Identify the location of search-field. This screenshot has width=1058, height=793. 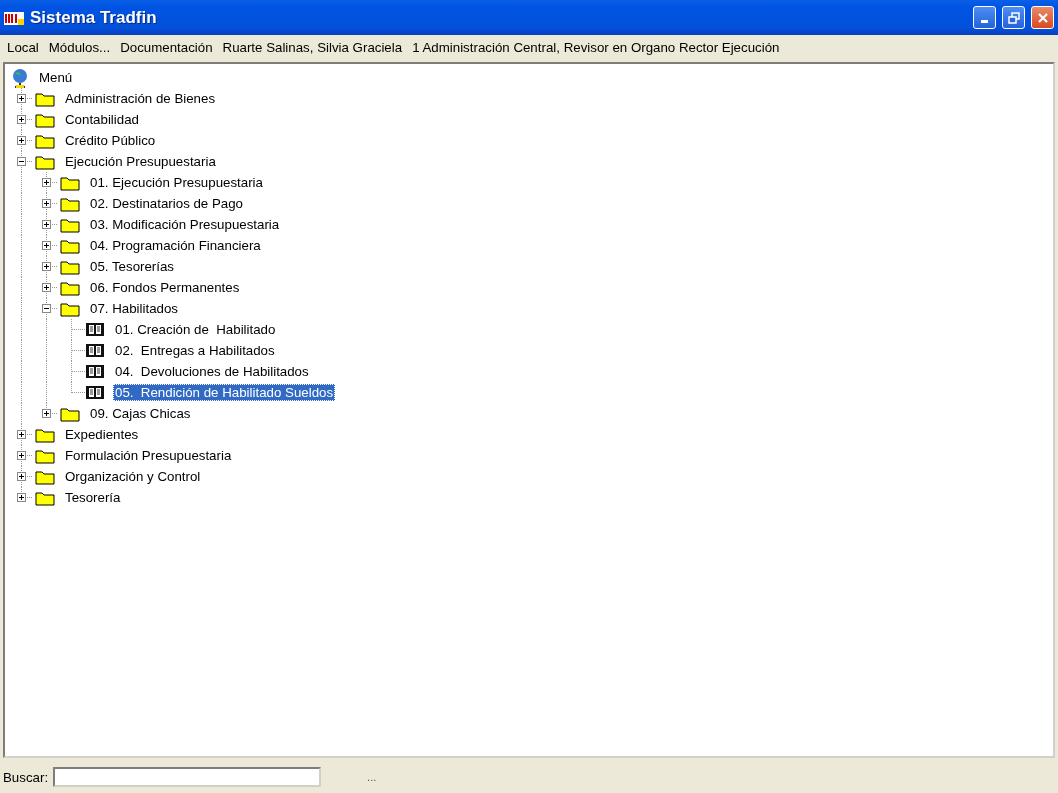
(187, 777).